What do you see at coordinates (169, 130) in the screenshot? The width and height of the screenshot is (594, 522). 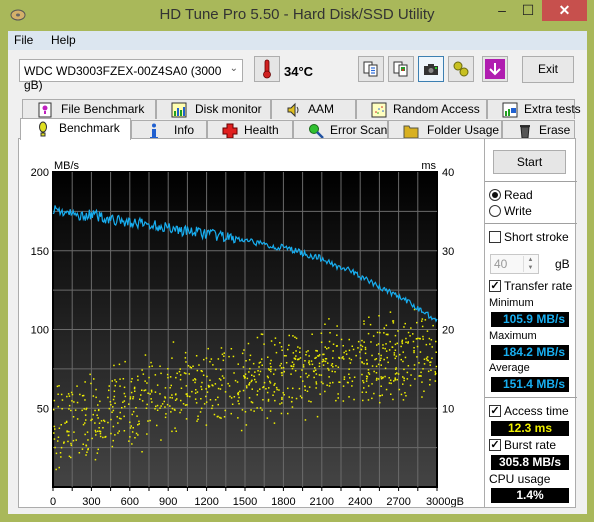 I see `tab-info: Info` at bounding box center [169, 130].